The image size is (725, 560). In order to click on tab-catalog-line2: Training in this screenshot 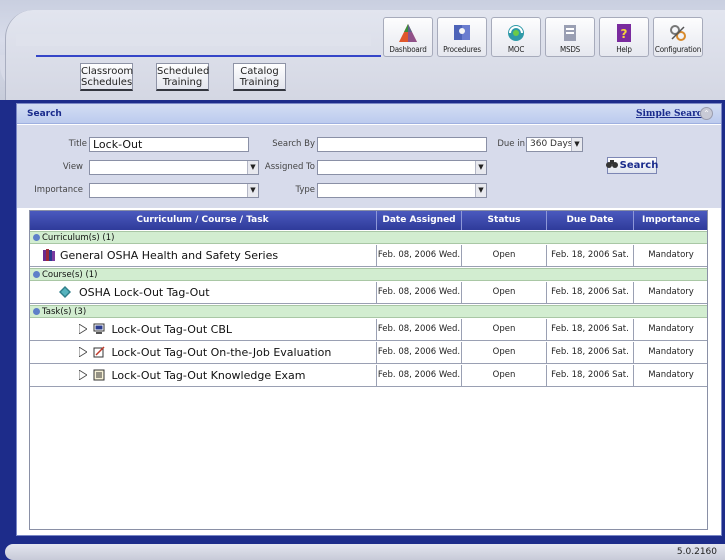, I will do `click(259, 82)`.